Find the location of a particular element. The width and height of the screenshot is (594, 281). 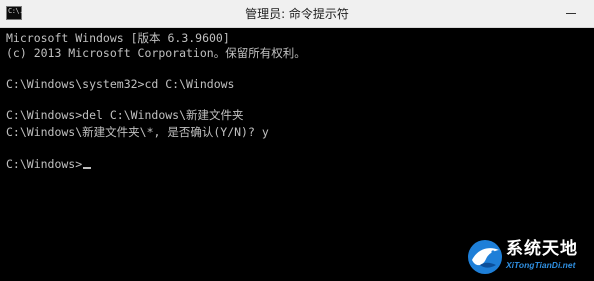

minimize-icon is located at coordinates (571, 13).